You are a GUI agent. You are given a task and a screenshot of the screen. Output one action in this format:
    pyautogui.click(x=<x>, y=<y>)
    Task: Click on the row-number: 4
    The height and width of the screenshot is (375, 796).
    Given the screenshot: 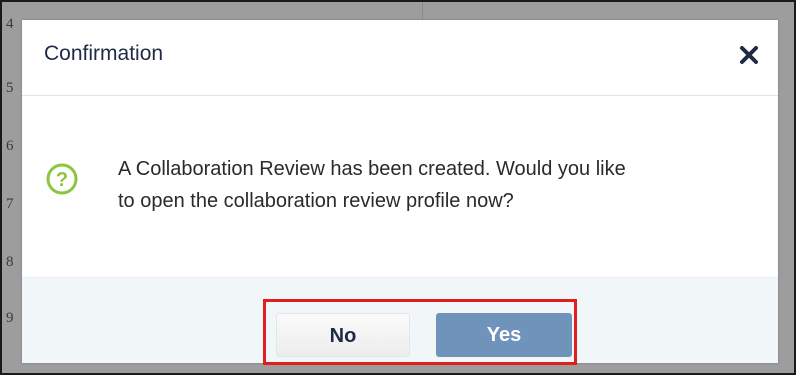 What is the action you would take?
    pyautogui.click(x=10, y=24)
    